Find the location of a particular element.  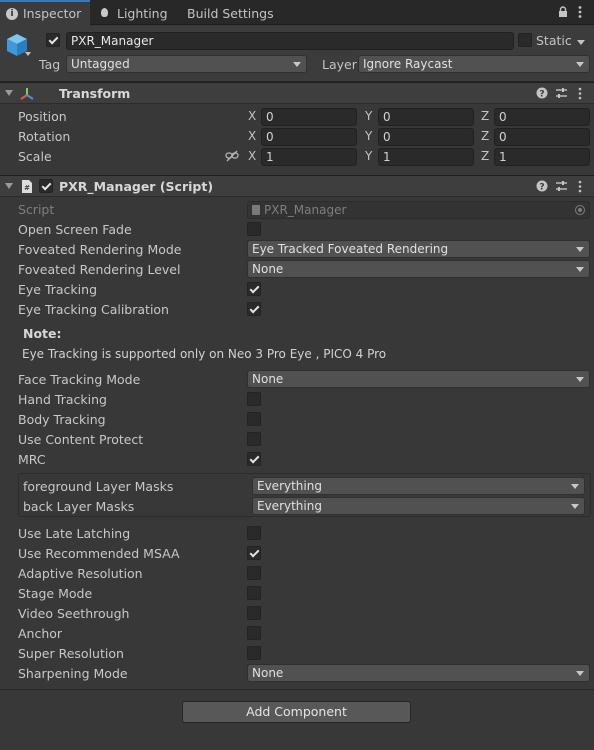

rotation-x-field: 0 is located at coordinates (309, 137).